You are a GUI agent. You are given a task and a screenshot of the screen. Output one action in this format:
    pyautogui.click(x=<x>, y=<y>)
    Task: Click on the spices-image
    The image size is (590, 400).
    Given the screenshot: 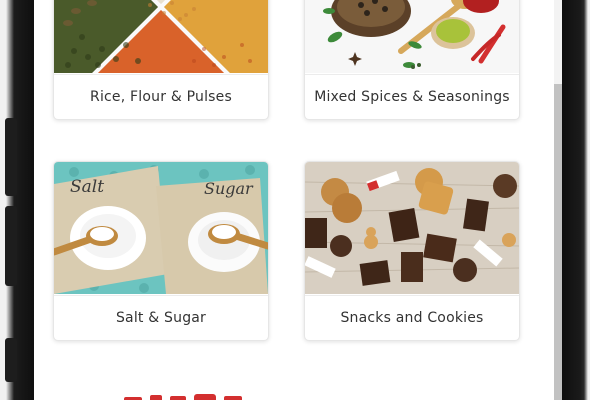 What is the action you would take?
    pyautogui.click(x=412, y=36)
    